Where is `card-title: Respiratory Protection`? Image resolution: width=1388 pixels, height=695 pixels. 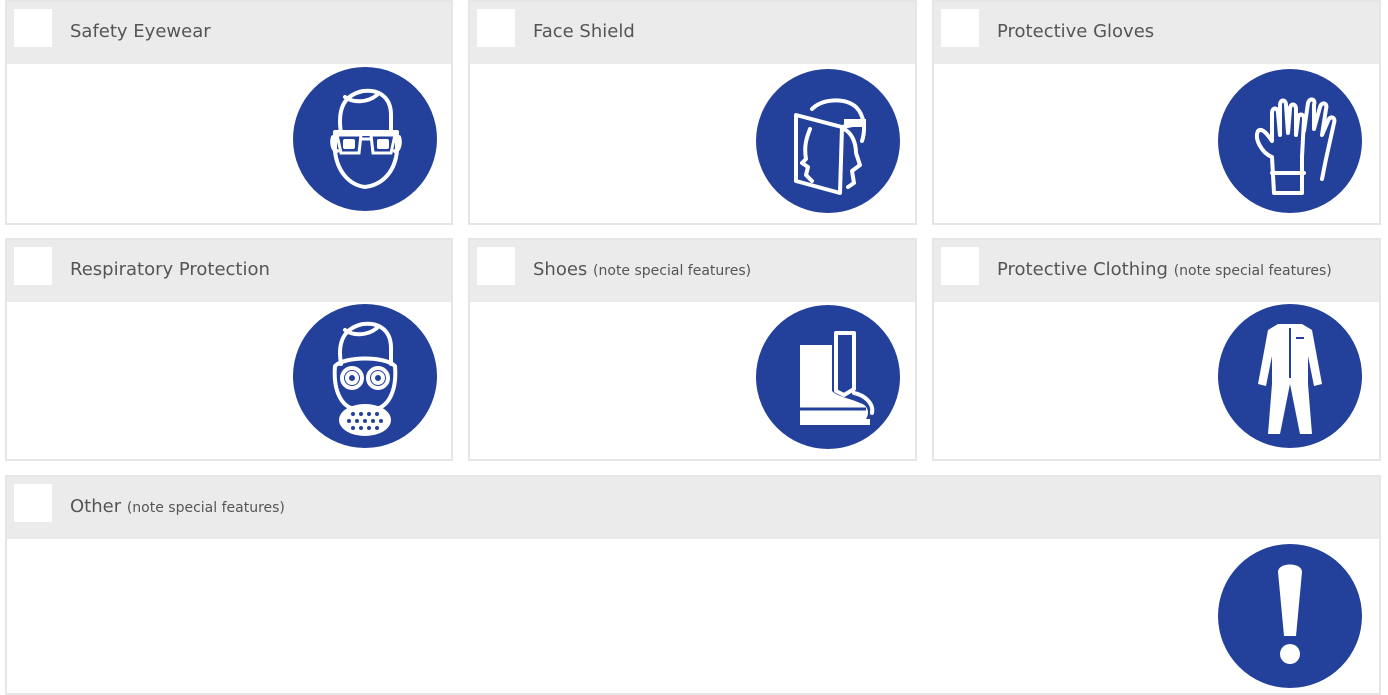 card-title: Respiratory Protection is located at coordinates (170, 269).